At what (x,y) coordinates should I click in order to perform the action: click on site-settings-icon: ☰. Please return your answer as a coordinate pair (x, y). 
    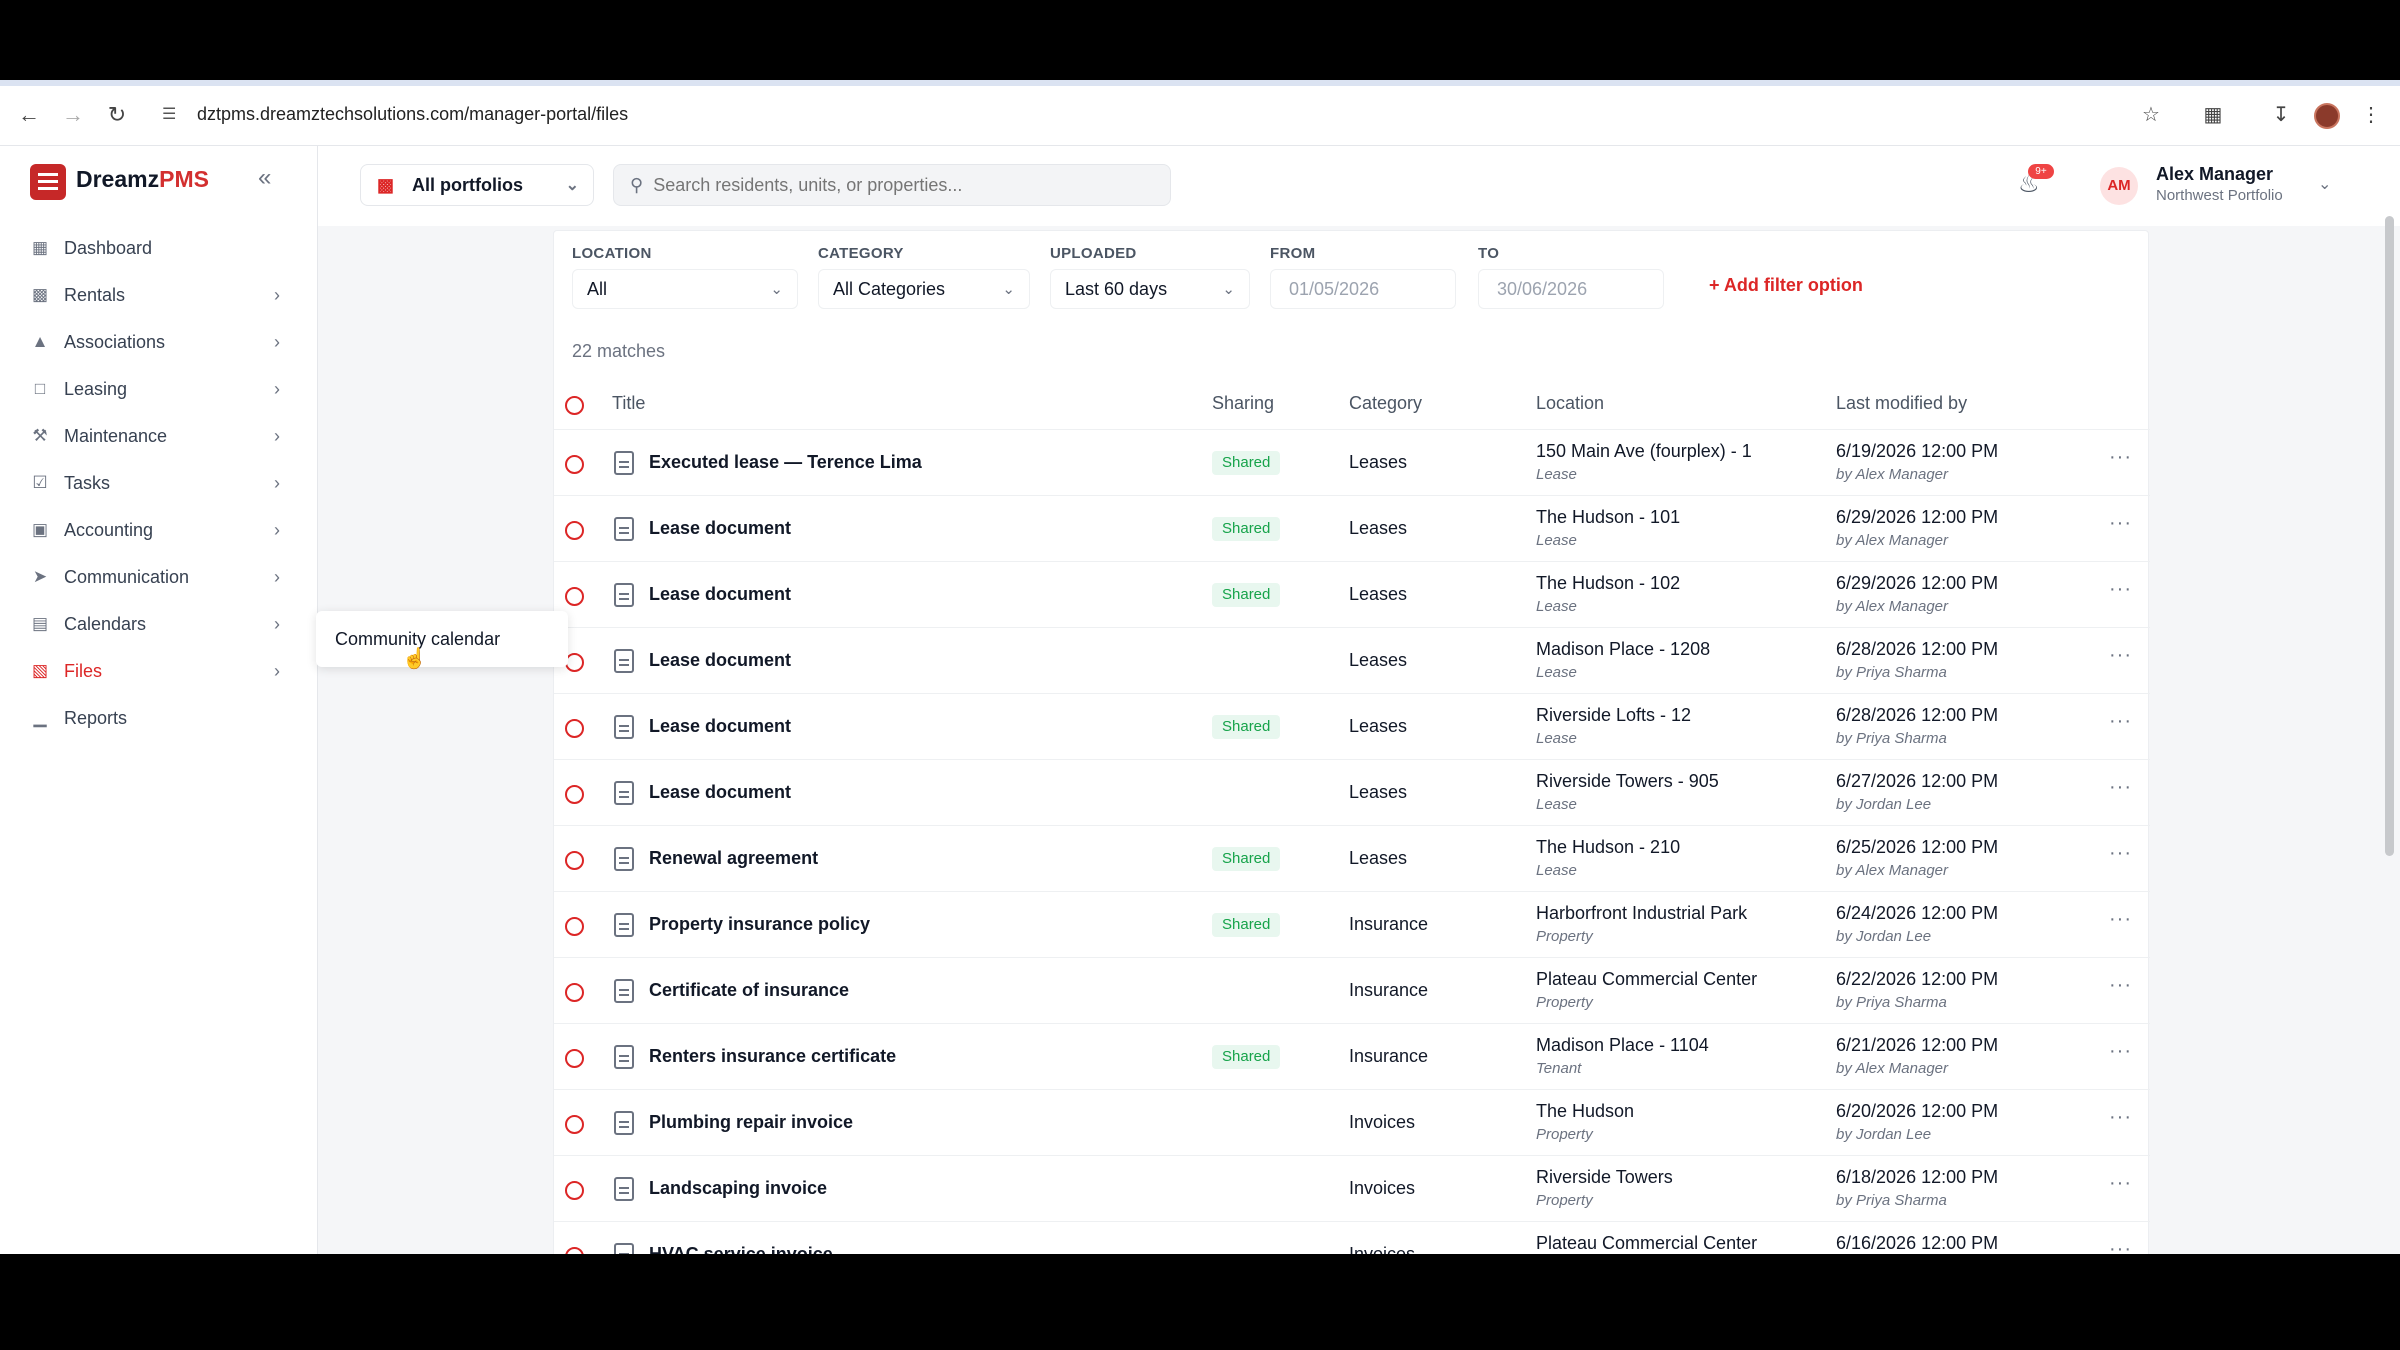
    Looking at the image, I should click on (172, 114).